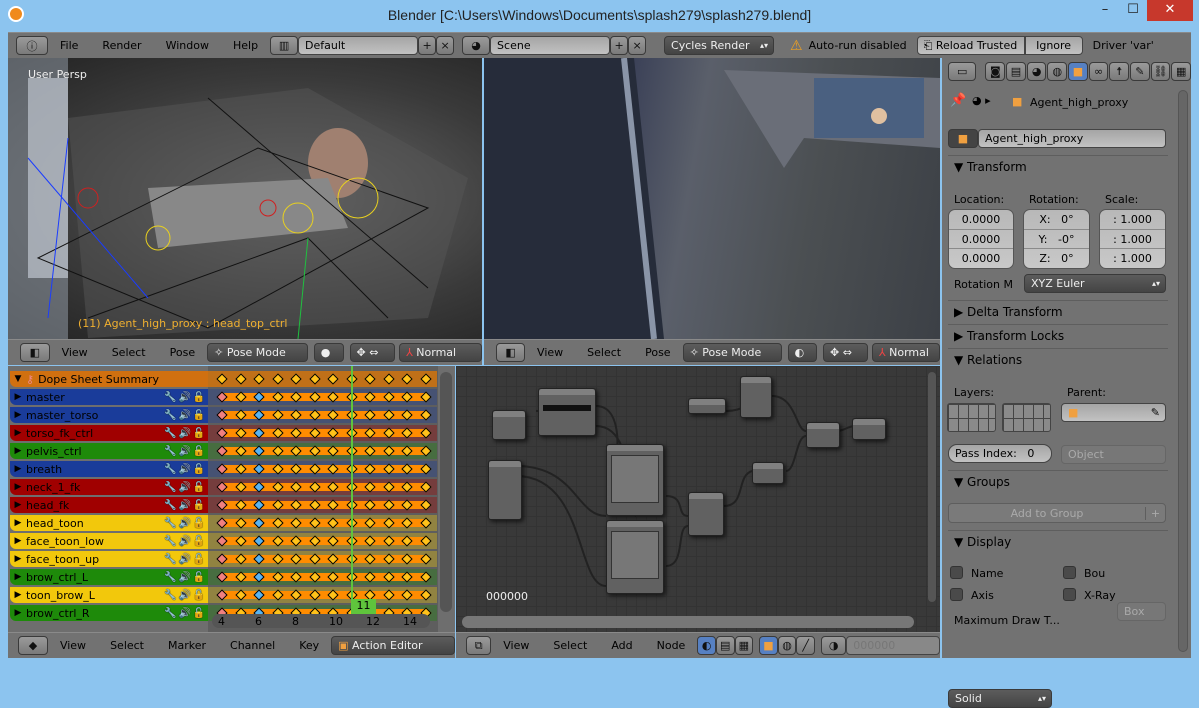 This screenshot has width=1199, height=708. I want to click on render-layers-tab-icon: ▤, so click(1016, 71).